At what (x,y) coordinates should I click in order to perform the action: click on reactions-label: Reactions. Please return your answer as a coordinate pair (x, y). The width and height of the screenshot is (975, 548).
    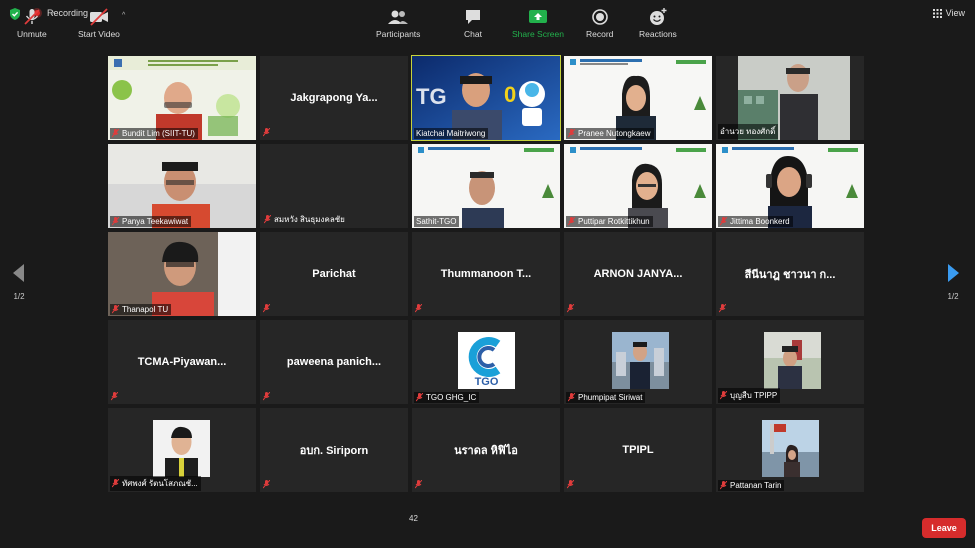
    Looking at the image, I should click on (658, 34).